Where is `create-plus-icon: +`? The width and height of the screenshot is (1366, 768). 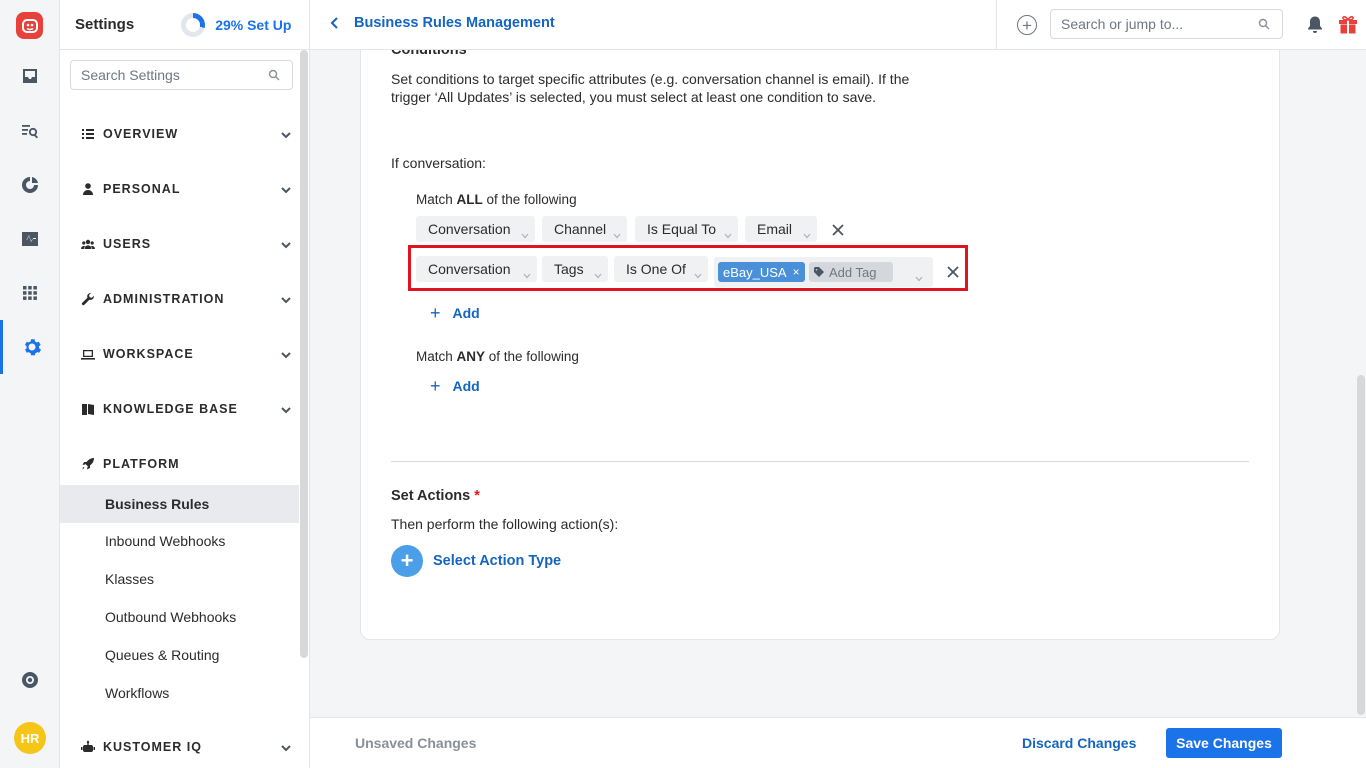 create-plus-icon: + is located at coordinates (1027, 25).